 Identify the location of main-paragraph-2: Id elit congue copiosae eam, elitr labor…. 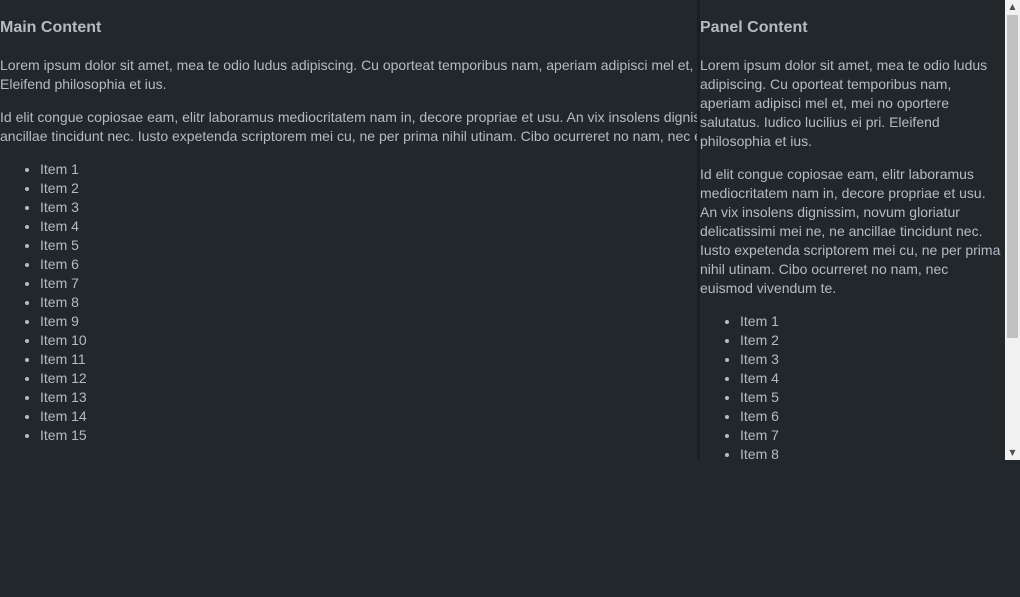
(350, 127).